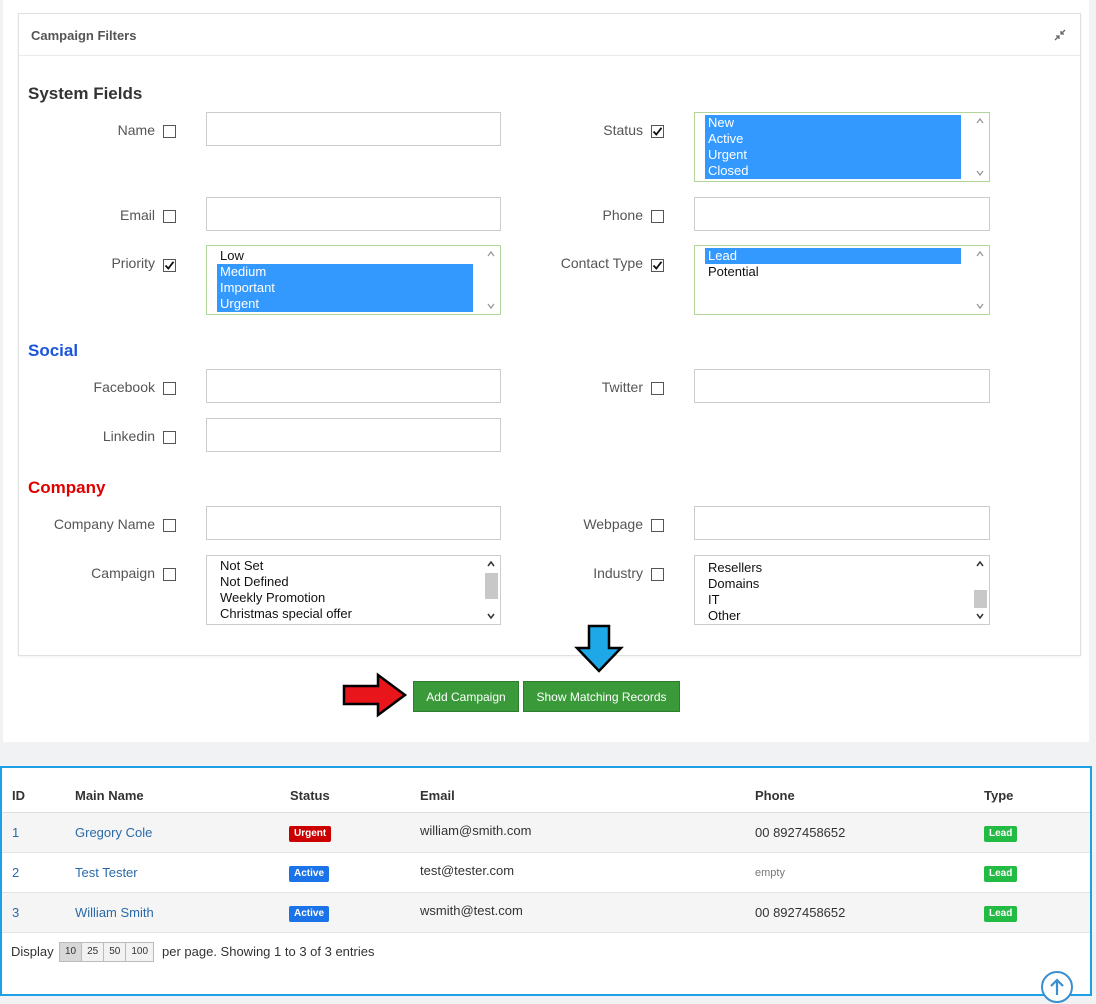 The image size is (1096, 1004). I want to click on webpage-checkbox, so click(657, 525).